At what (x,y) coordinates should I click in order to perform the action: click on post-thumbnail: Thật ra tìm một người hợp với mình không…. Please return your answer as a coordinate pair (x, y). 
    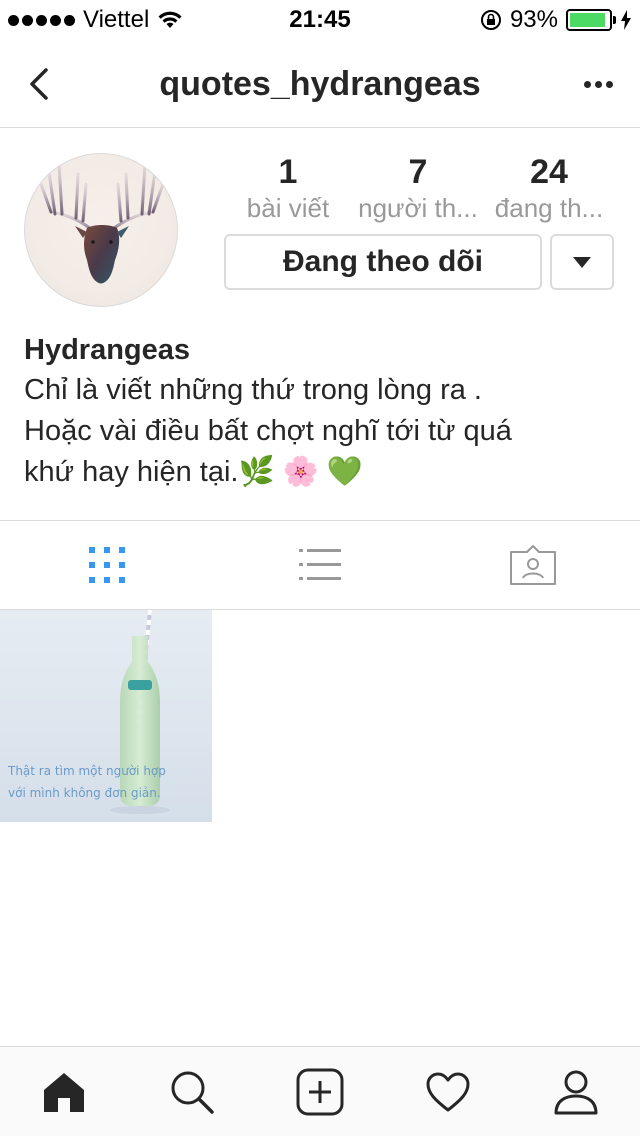
    Looking at the image, I should click on (106, 716).